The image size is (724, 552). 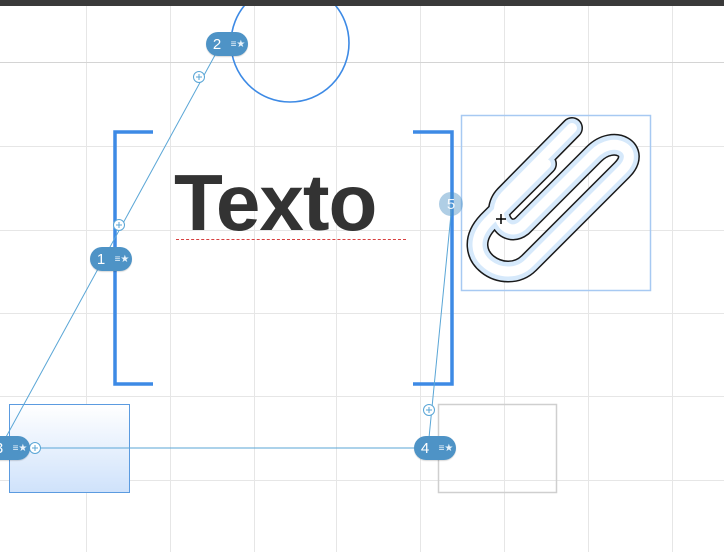 I want to click on marker-number: 5, so click(x=451, y=204).